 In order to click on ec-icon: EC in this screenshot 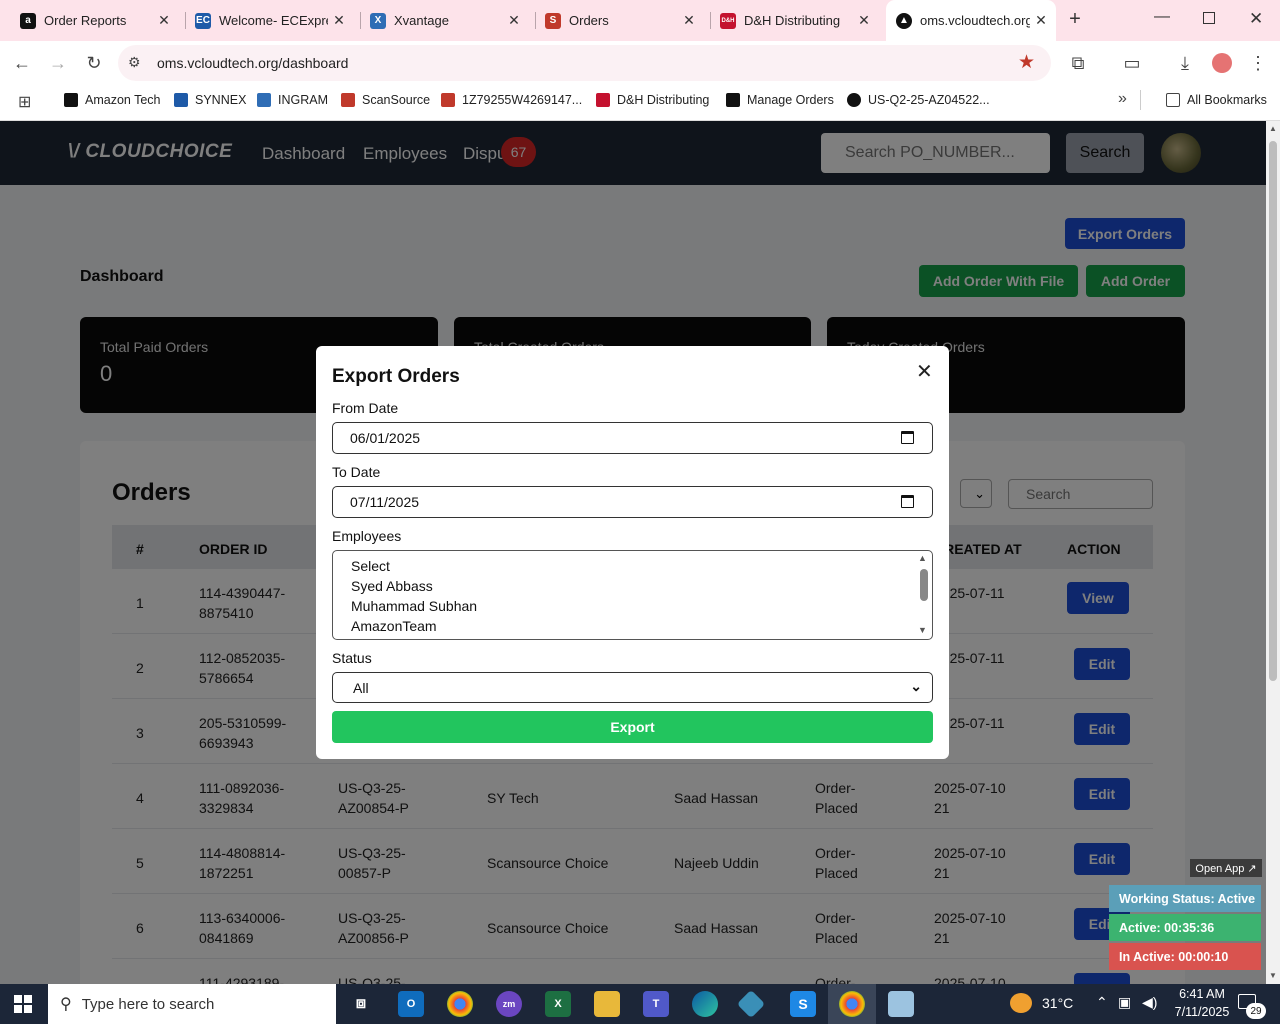, I will do `click(203, 20)`.